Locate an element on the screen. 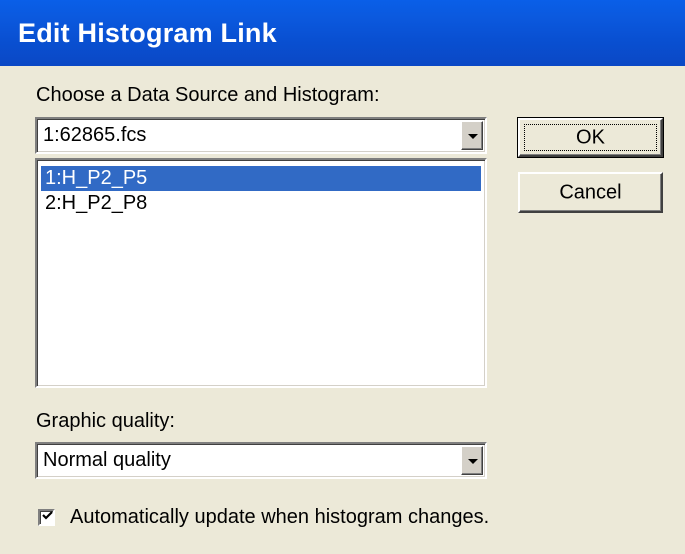 The image size is (685, 554). checkmark-icon is located at coordinates (47, 515).